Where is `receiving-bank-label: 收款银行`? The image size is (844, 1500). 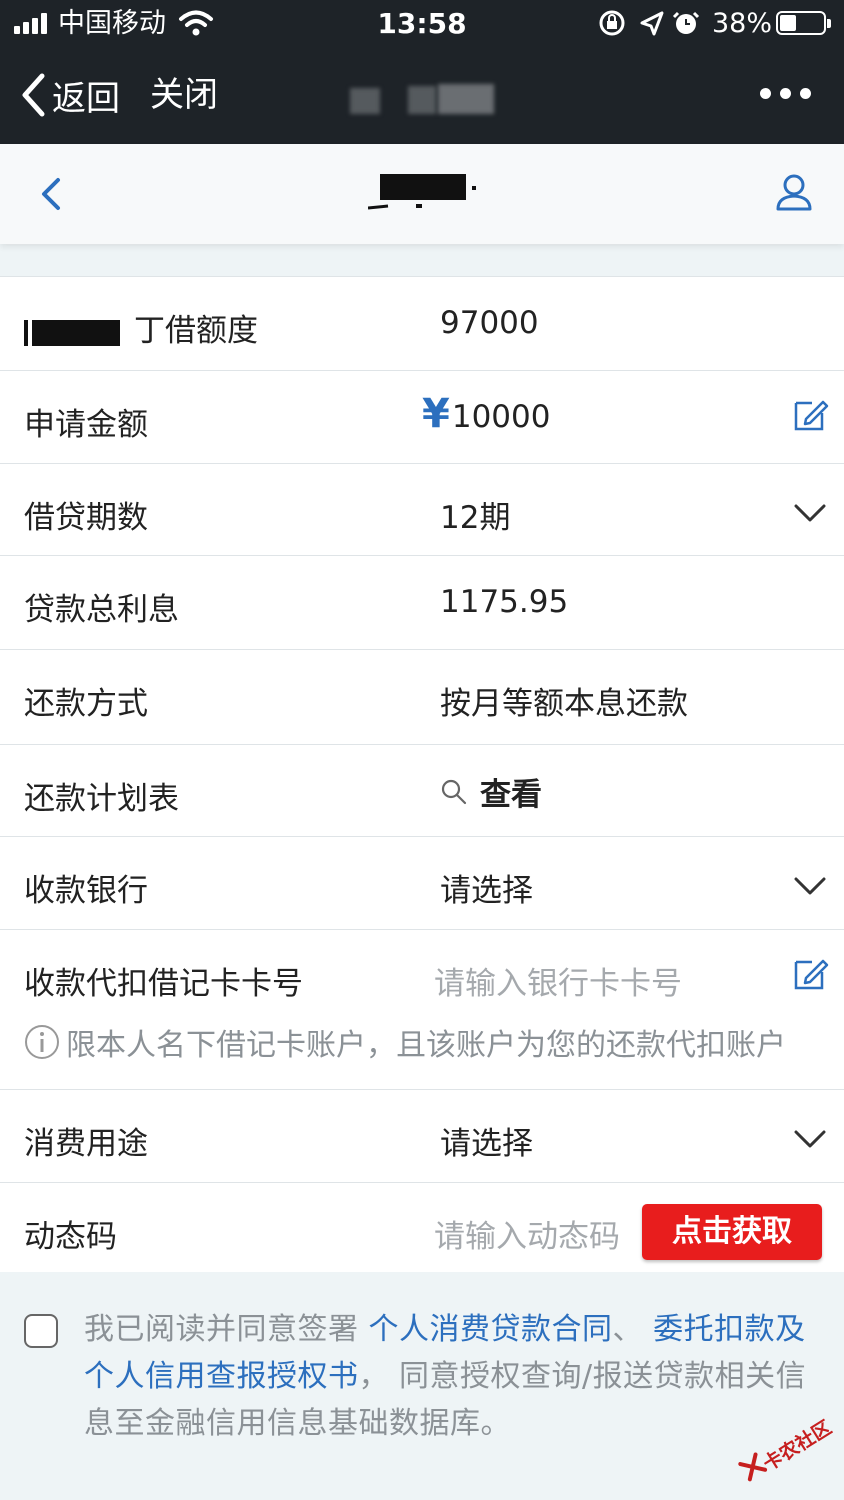 receiving-bank-label: 收款银行 is located at coordinates (86, 891).